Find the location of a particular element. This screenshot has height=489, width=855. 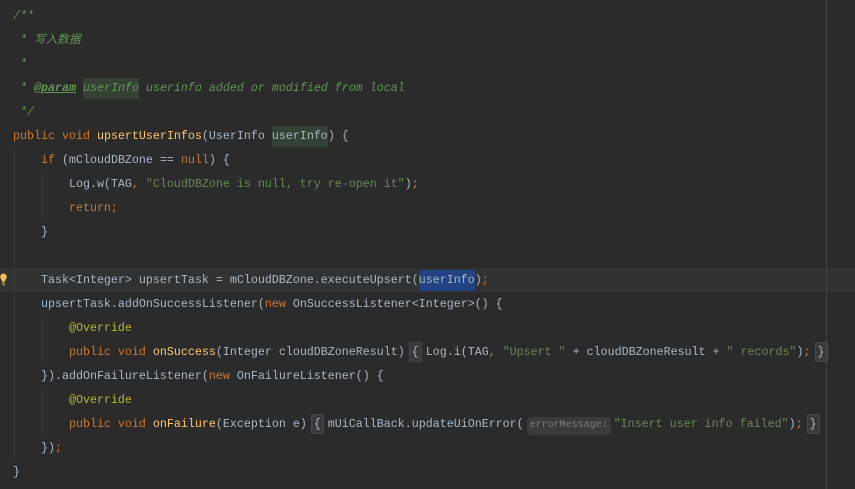

right-margin-guide is located at coordinates (826, 244).